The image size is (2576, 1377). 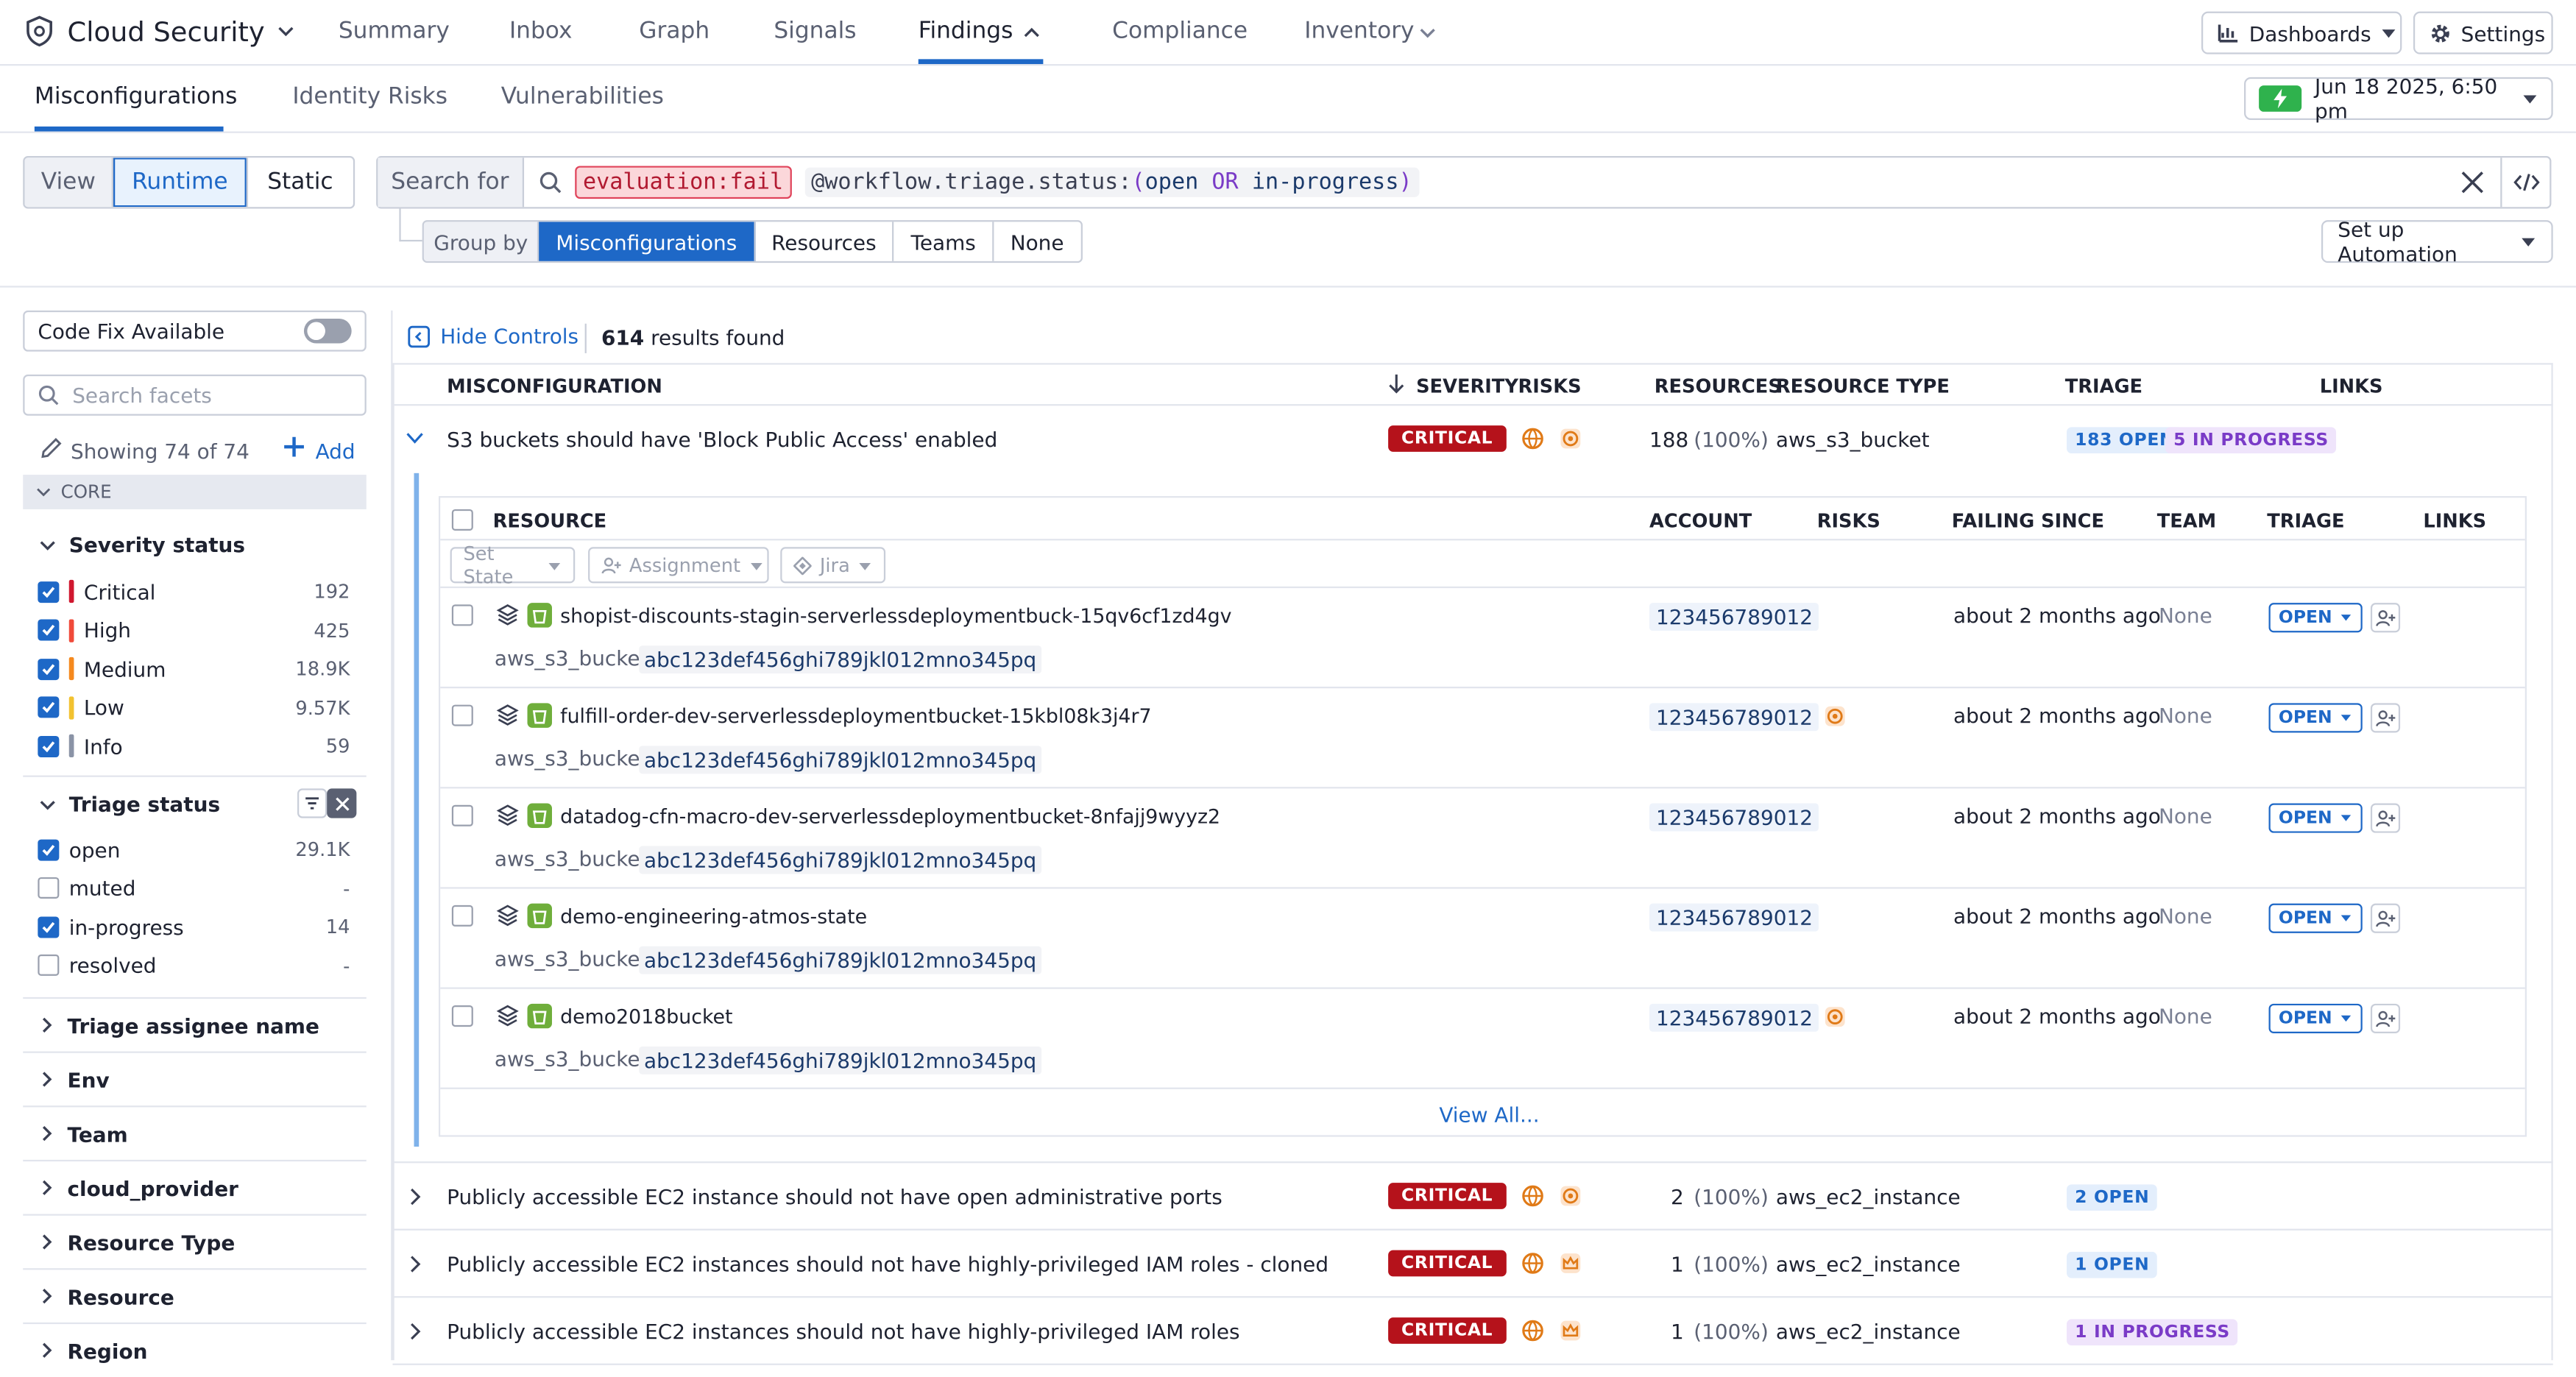 What do you see at coordinates (1863, 386) in the screenshot?
I see `col-resource-type: RESOURCE TYPE` at bounding box center [1863, 386].